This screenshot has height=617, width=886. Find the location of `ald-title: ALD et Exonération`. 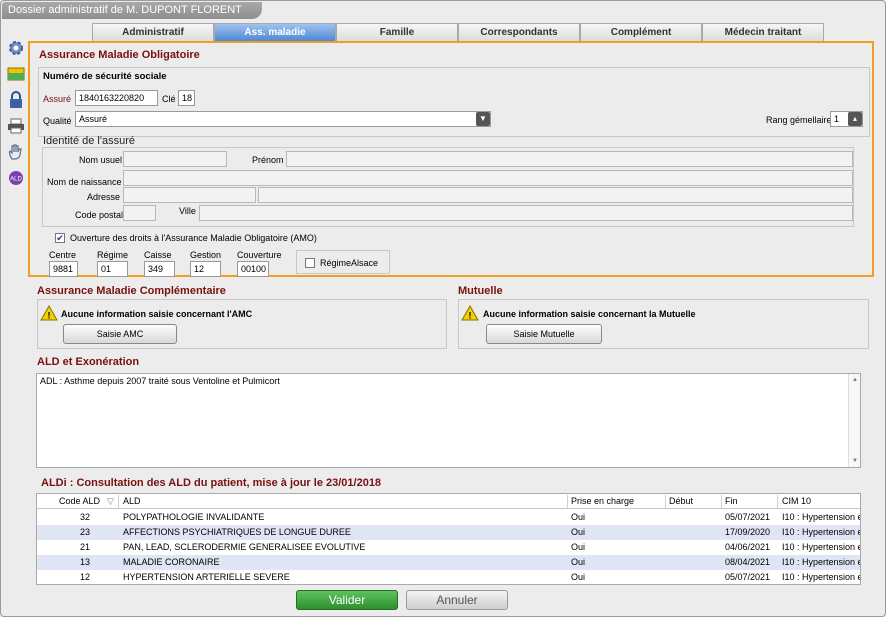

ald-title: ALD et Exonération is located at coordinates (88, 362).